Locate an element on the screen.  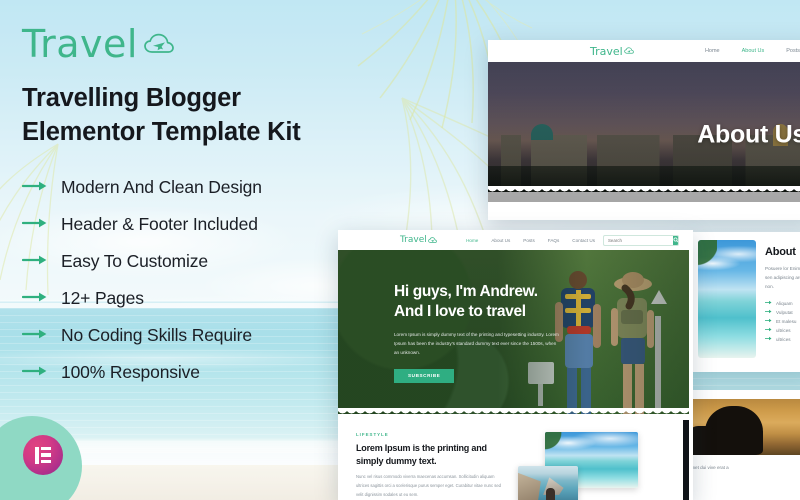
feature-item: Header & Footer Included is located at coordinates (194, 224).